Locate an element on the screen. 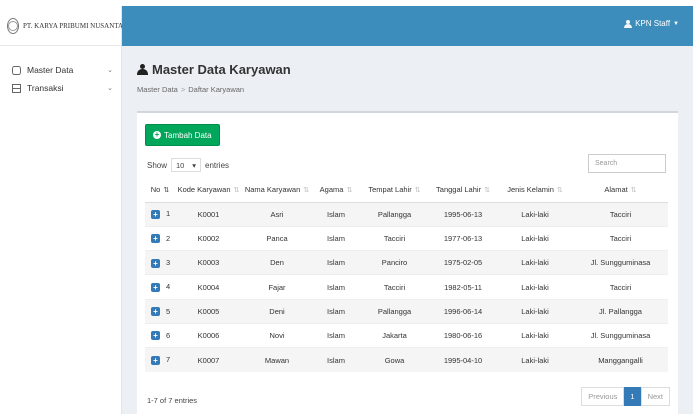 The image size is (693, 414). table-cell: Panca is located at coordinates (277, 238).